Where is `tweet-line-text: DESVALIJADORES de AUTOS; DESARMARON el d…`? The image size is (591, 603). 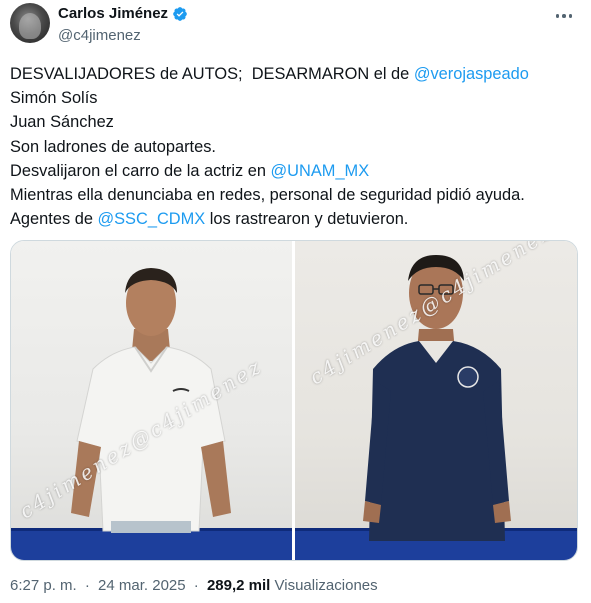
tweet-line-text: DESVALIJADORES de AUTOS; DESARMARON el d… is located at coordinates (212, 74).